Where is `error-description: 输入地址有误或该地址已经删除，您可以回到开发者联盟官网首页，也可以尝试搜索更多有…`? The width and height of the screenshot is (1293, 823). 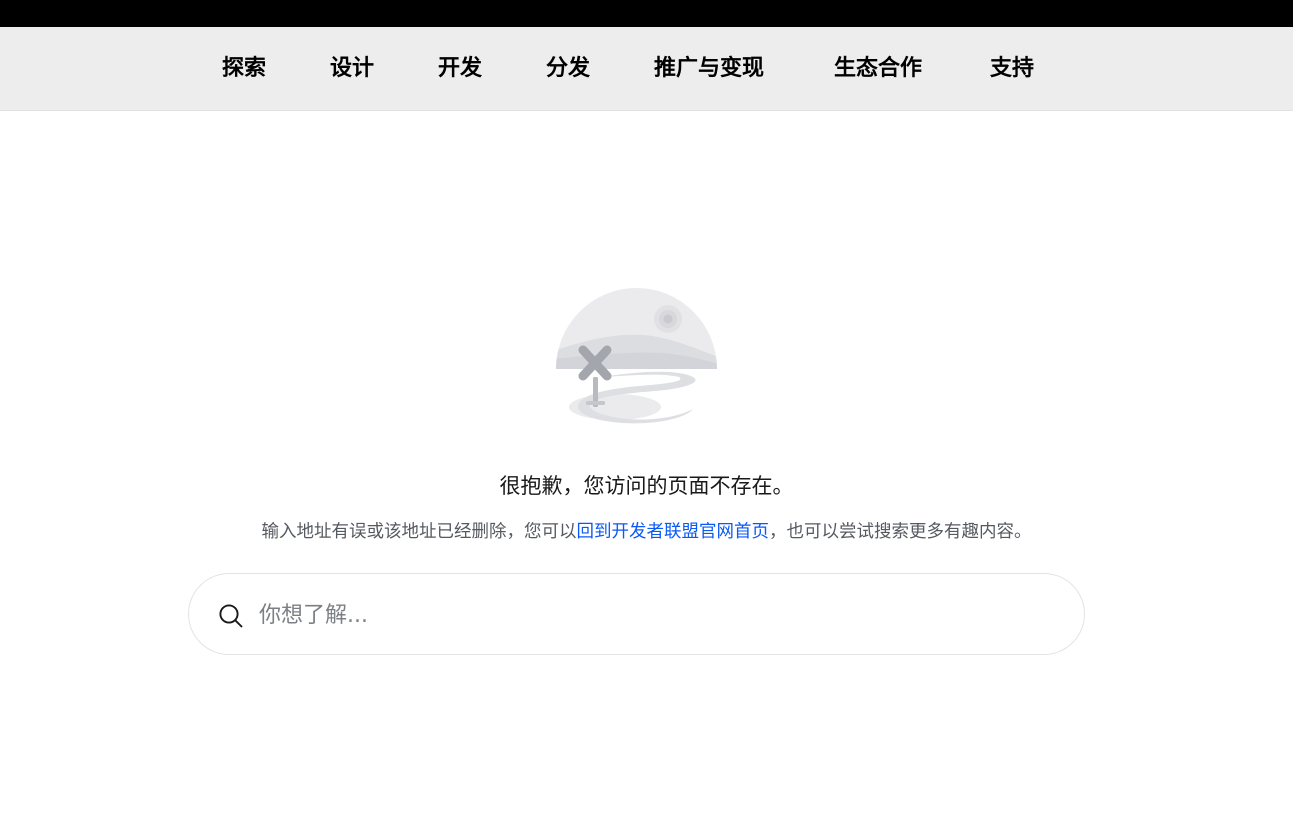
error-description: 输入地址有误或该地址已经删除，您可以回到开发者联盟官网首页，也可以尝试搜索更多有… is located at coordinates (646, 532).